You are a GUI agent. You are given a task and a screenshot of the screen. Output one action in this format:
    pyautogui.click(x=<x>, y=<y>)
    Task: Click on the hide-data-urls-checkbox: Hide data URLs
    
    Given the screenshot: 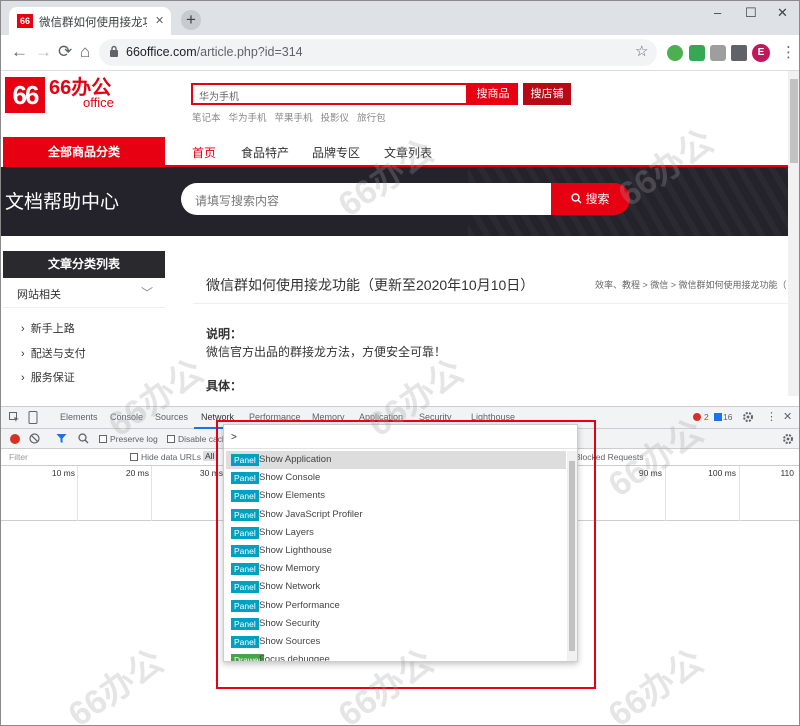 What is the action you would take?
    pyautogui.click(x=165, y=457)
    